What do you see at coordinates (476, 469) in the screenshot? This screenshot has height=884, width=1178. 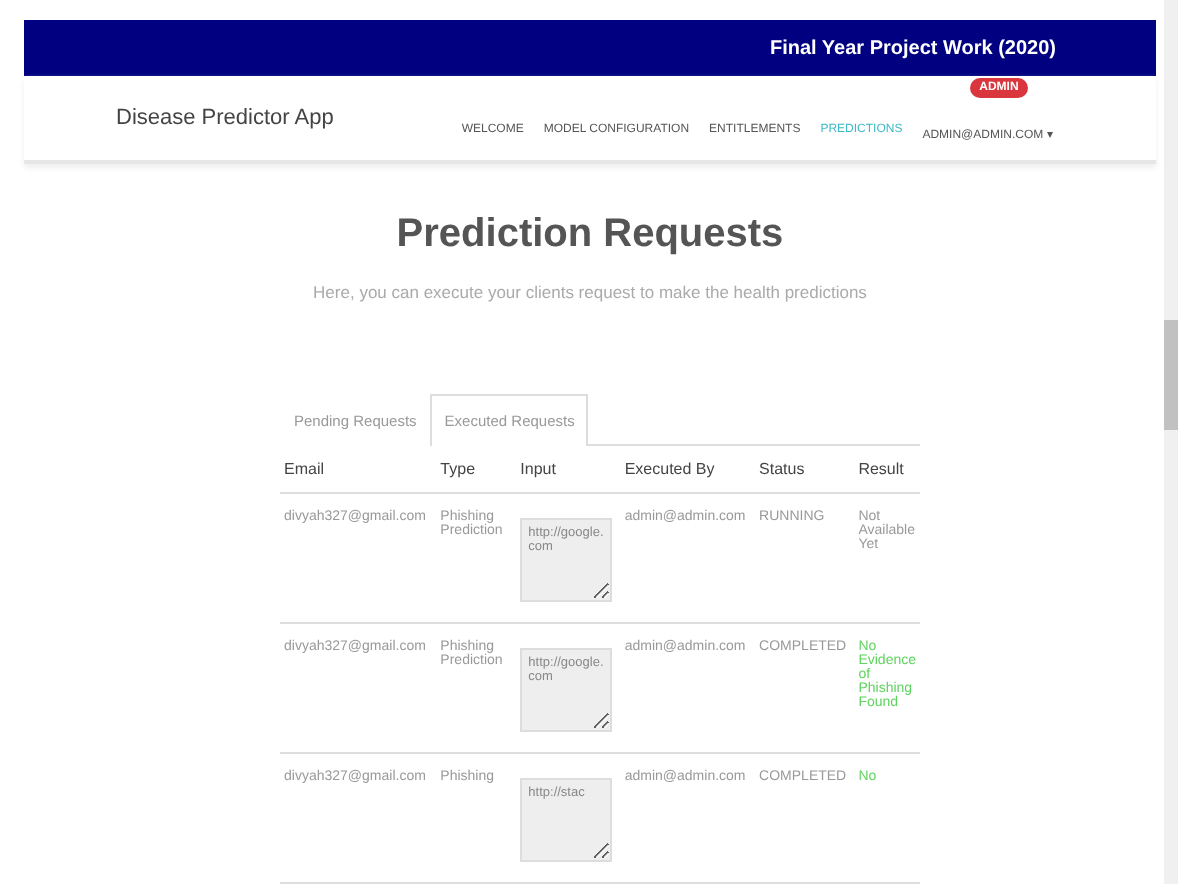 I see `column-header: Type` at bounding box center [476, 469].